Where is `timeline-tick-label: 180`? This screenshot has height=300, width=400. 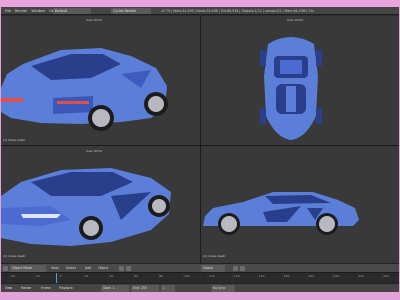
timeline-tick-label: 180 is located at coordinates (287, 276).